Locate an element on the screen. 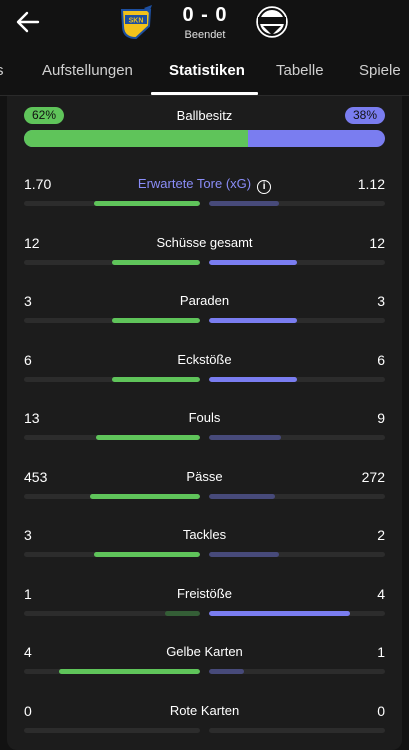  away-stat-value: 4 is located at coordinates (381, 593).